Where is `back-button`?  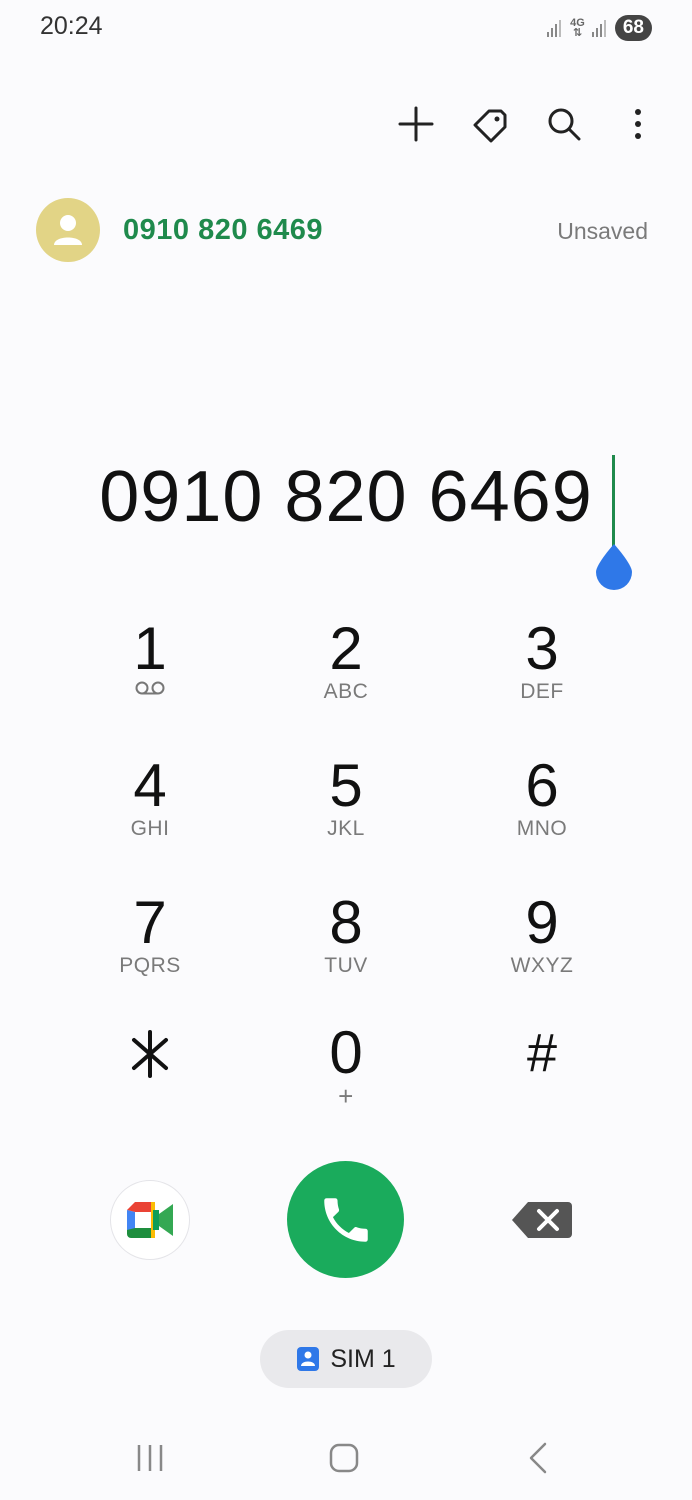
back-button is located at coordinates (538, 1458).